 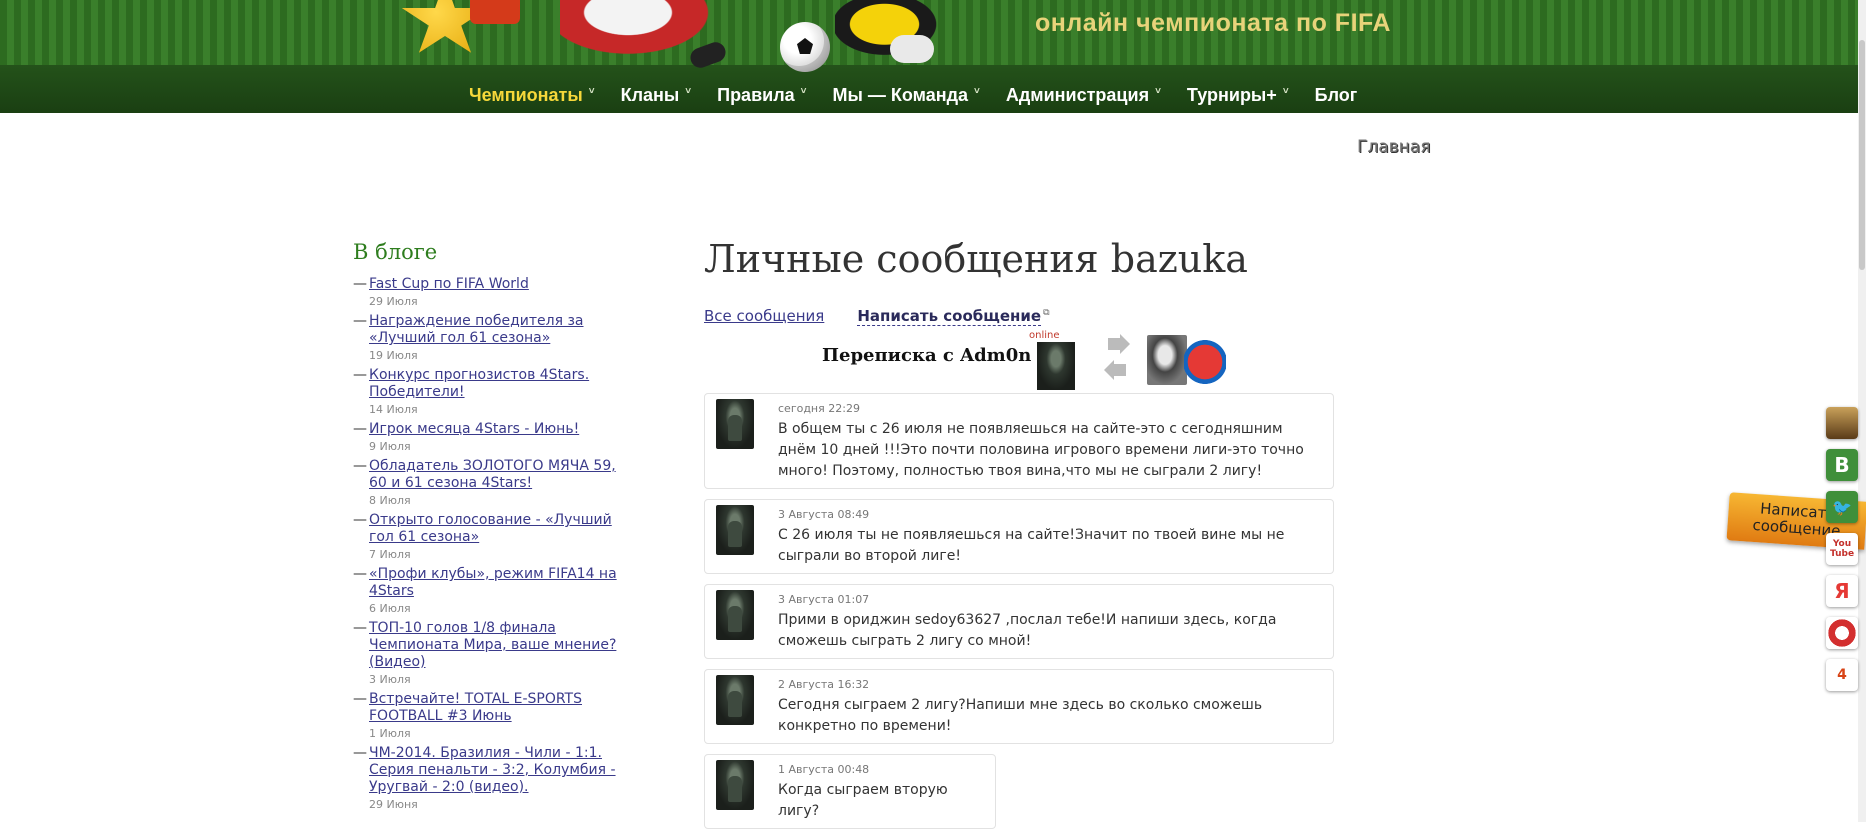 What do you see at coordinates (756, 94) in the screenshot?
I see `nav-item-label: Правила` at bounding box center [756, 94].